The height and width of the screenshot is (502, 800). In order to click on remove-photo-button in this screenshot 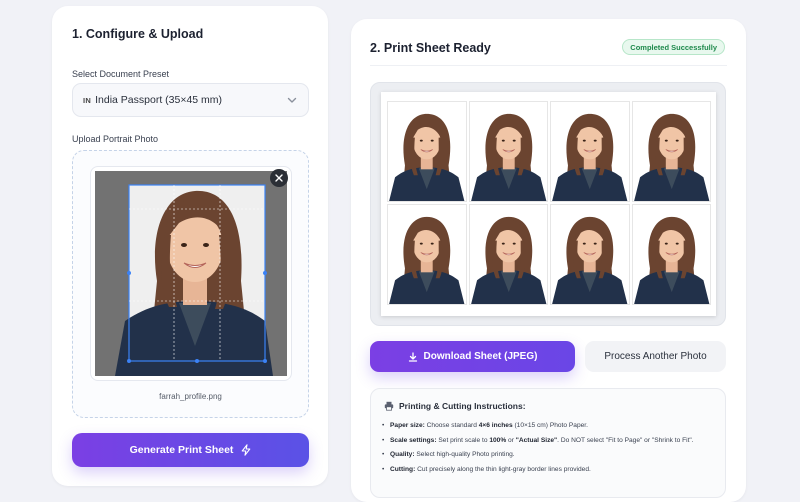, I will do `click(279, 178)`.